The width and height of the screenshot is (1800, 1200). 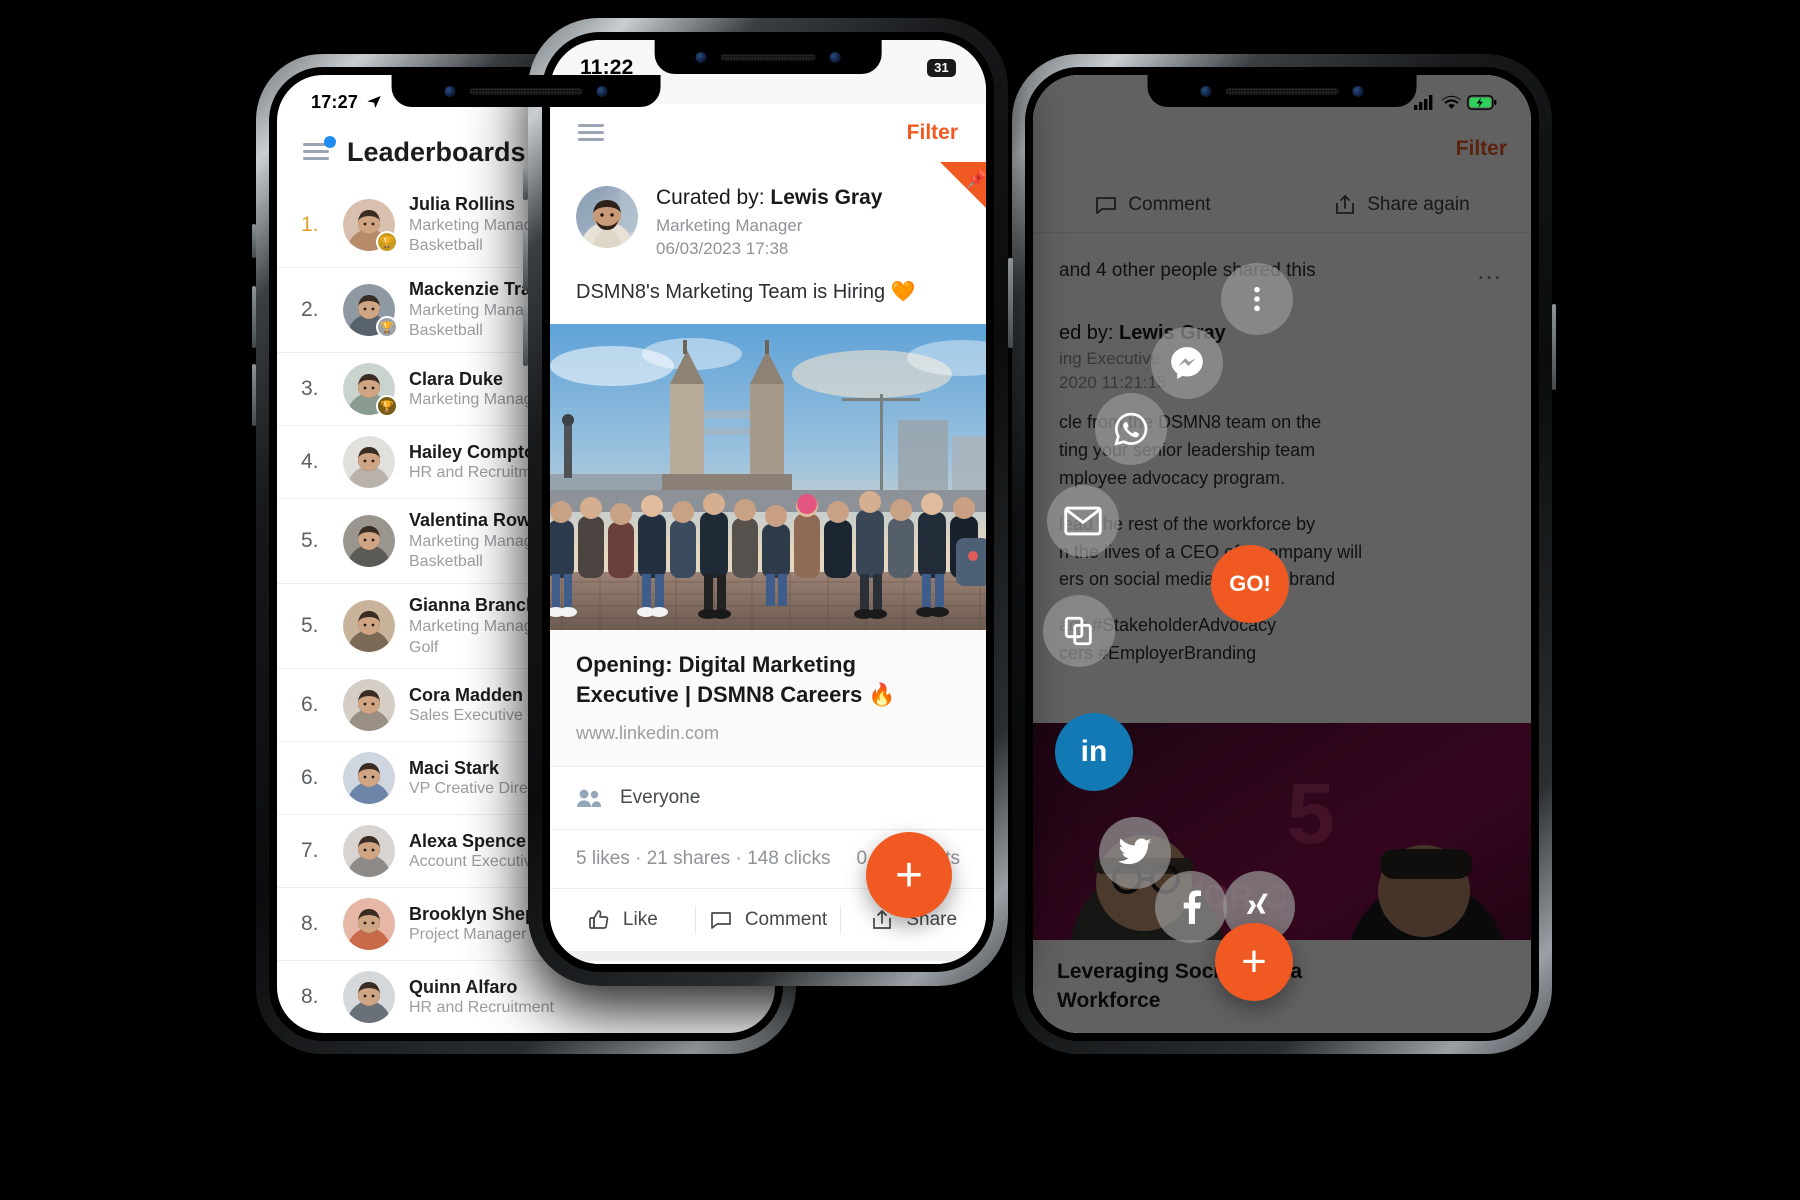 I want to click on go-button-label: GO!, so click(x=1250, y=583).